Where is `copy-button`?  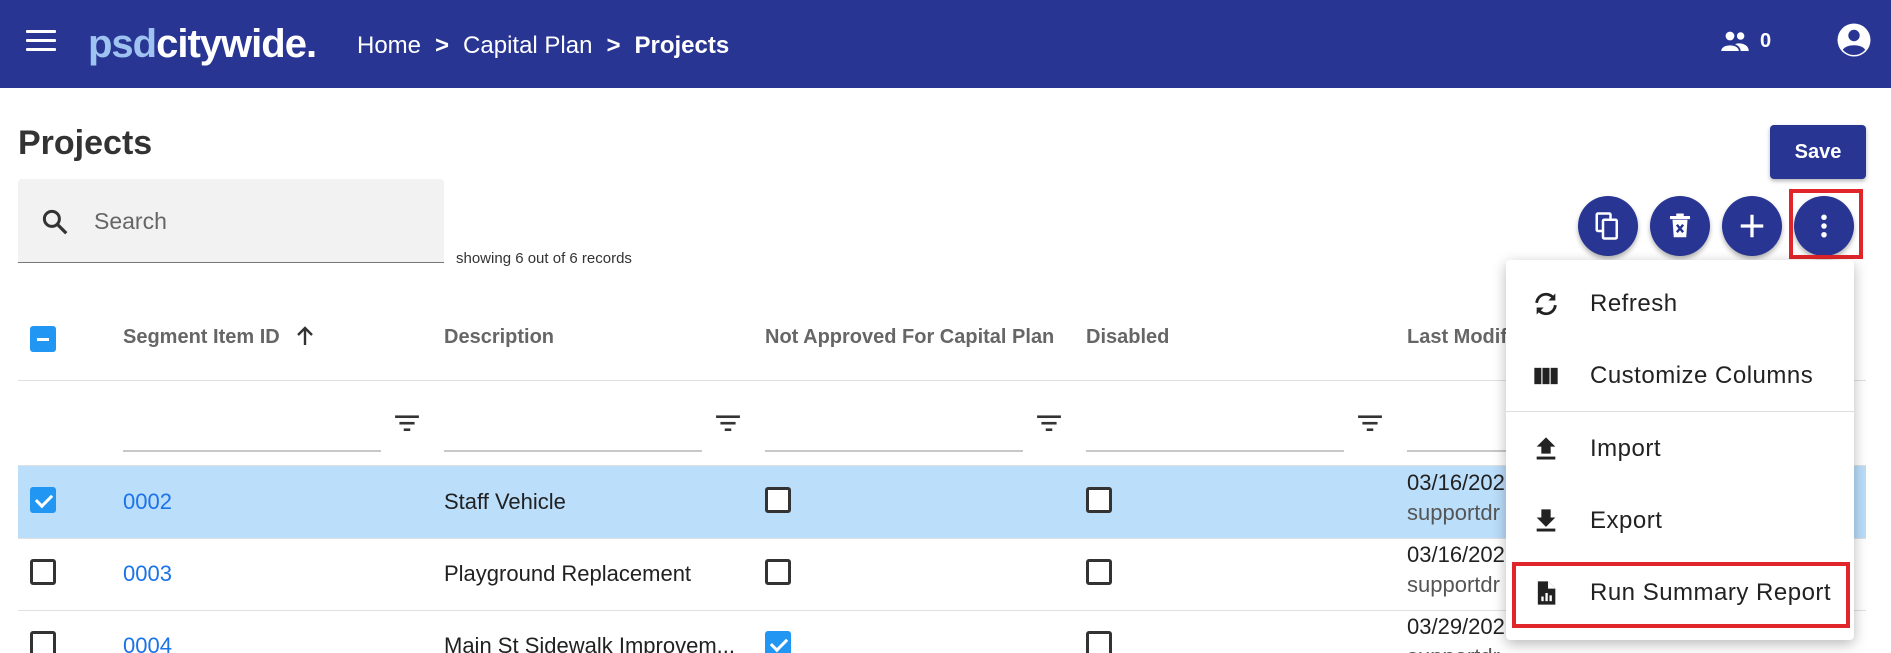
copy-button is located at coordinates (1608, 226).